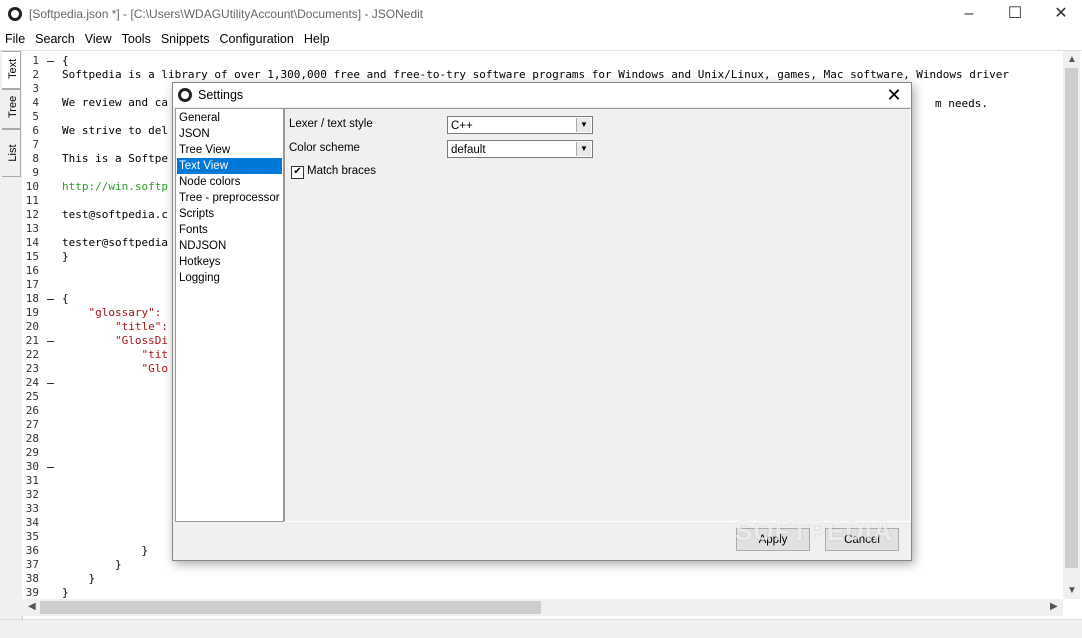 Image resolution: width=1082 pixels, height=638 pixels. I want to click on code-line: This is a Softpe, so click(115, 158).